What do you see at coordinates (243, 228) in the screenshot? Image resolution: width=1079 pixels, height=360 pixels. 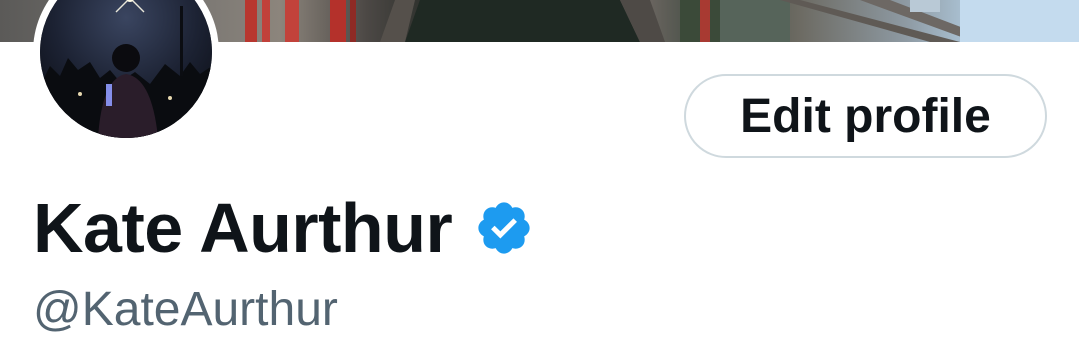 I see `display-name: Kate Aurthur` at bounding box center [243, 228].